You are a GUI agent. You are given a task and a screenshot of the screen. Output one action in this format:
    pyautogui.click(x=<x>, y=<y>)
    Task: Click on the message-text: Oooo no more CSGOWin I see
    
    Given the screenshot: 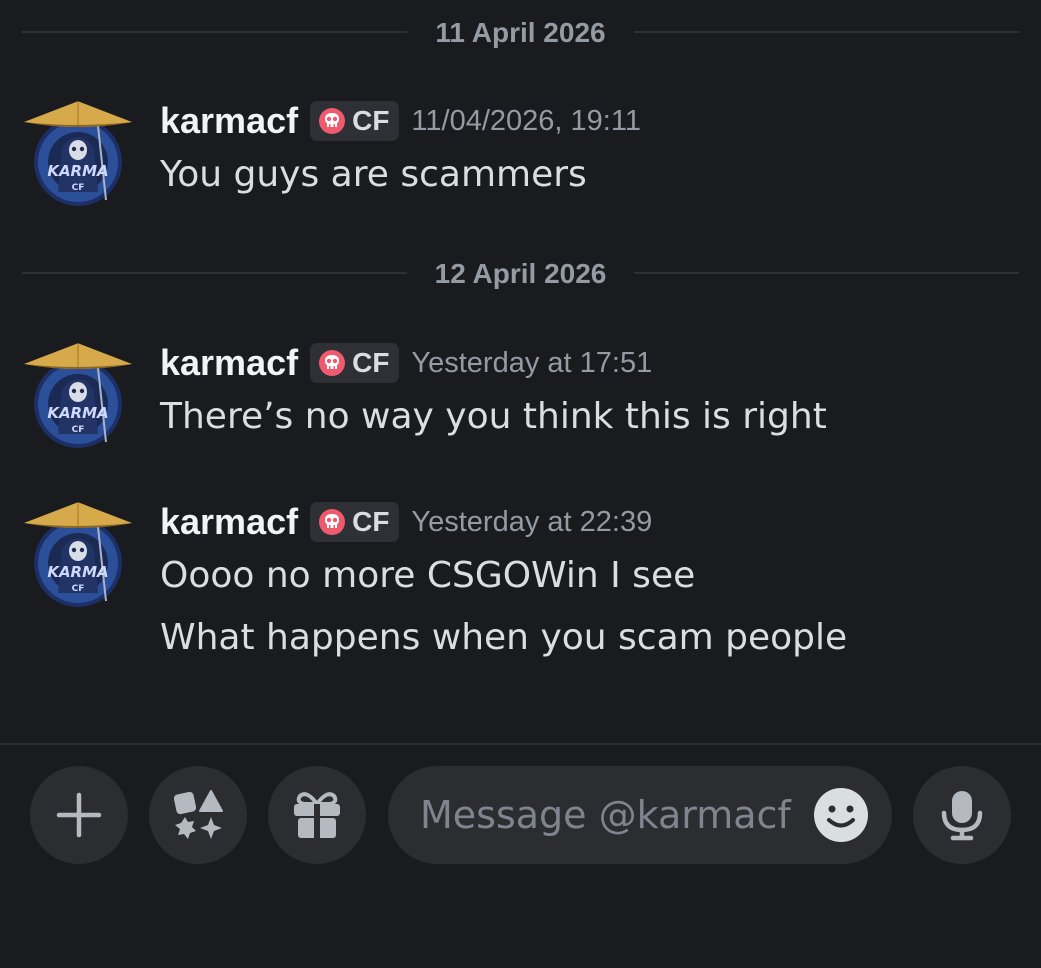 What is the action you would take?
    pyautogui.click(x=427, y=575)
    